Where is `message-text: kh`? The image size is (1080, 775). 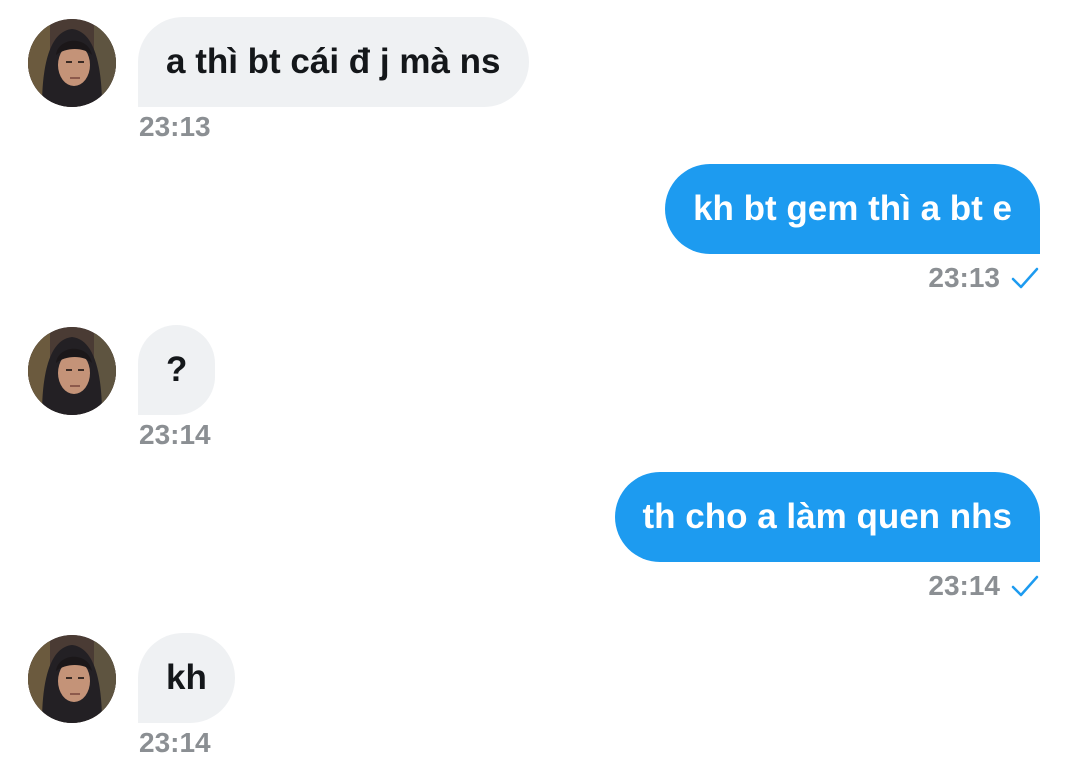
message-text: kh is located at coordinates (186, 677).